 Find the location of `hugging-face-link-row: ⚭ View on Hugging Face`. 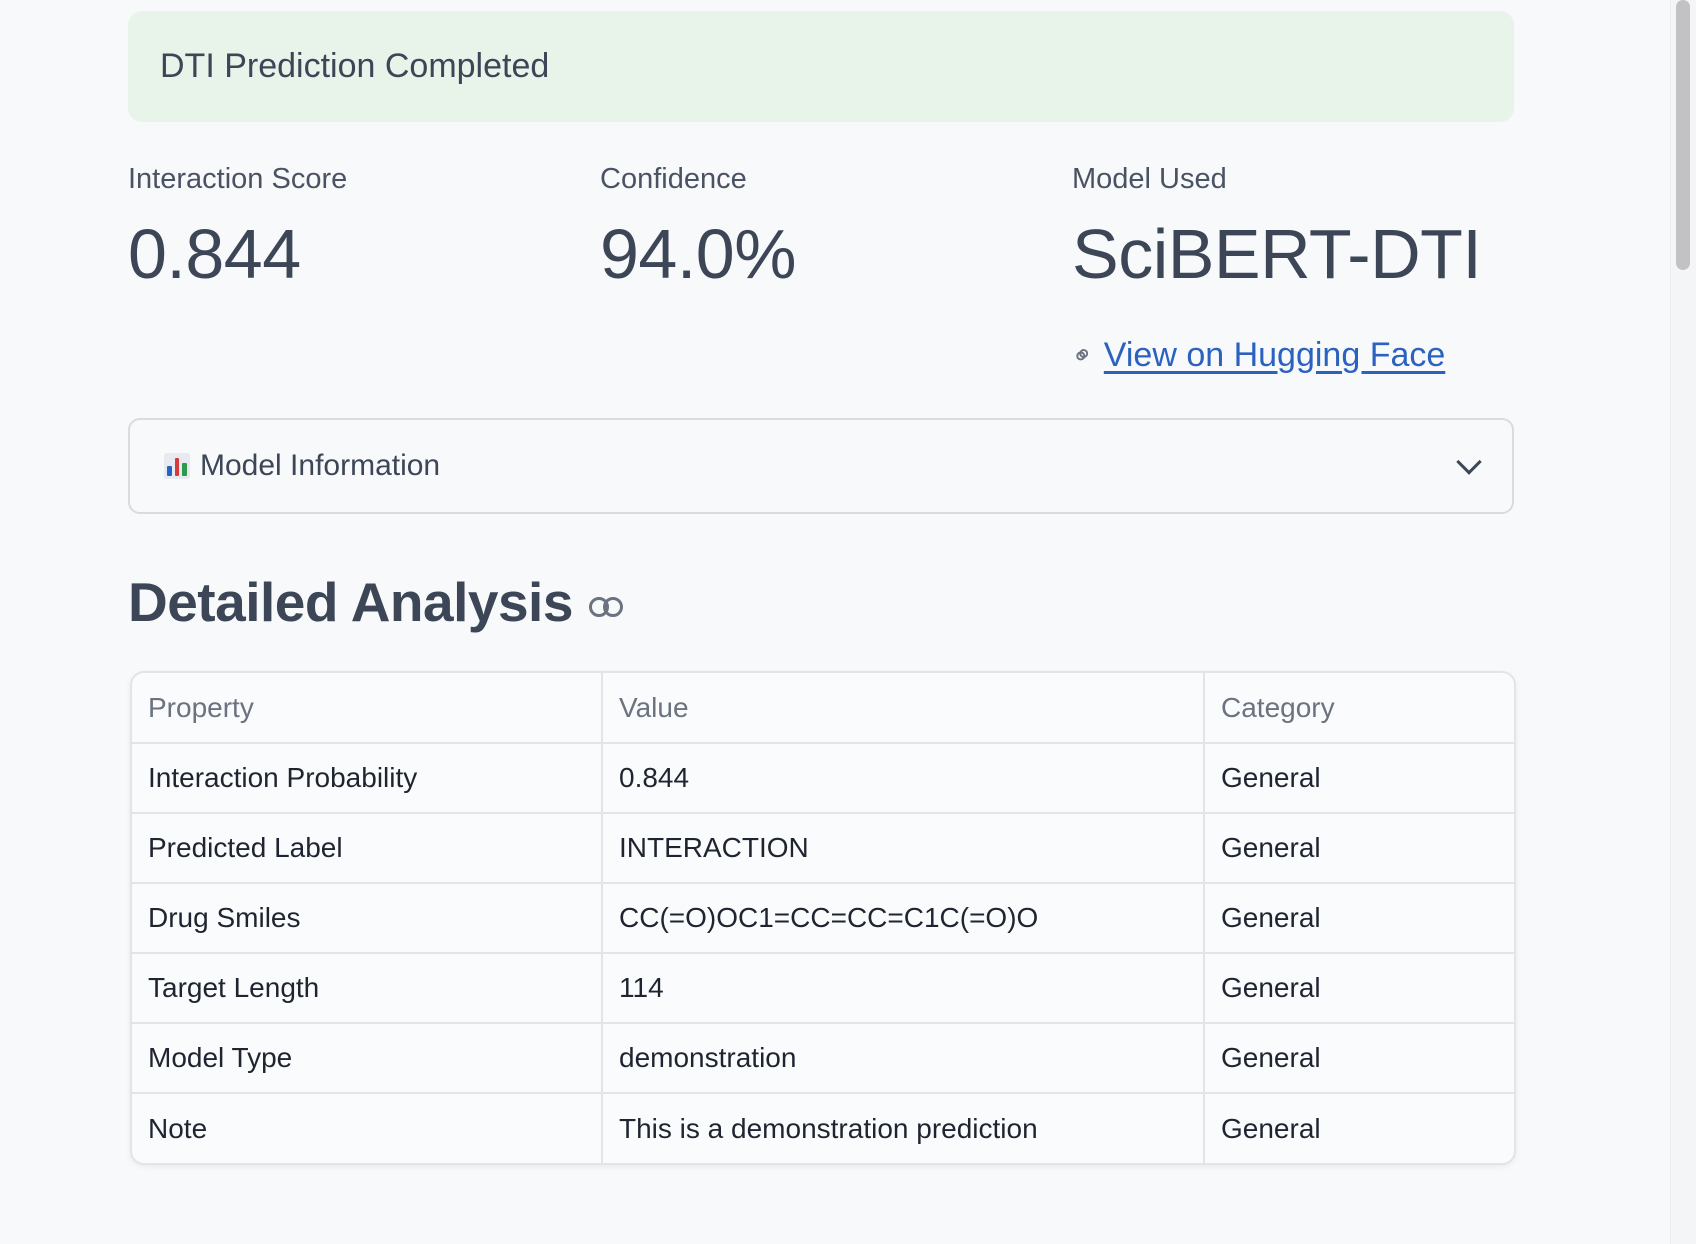

hugging-face-link-row: ⚭ View on Hugging Face is located at coordinates (1255, 355).